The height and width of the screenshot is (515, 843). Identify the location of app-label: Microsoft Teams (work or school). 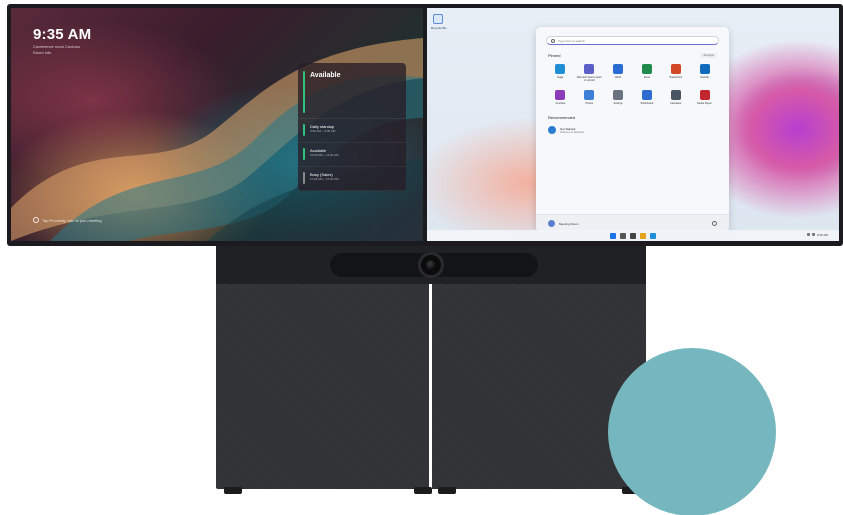
(589, 79).